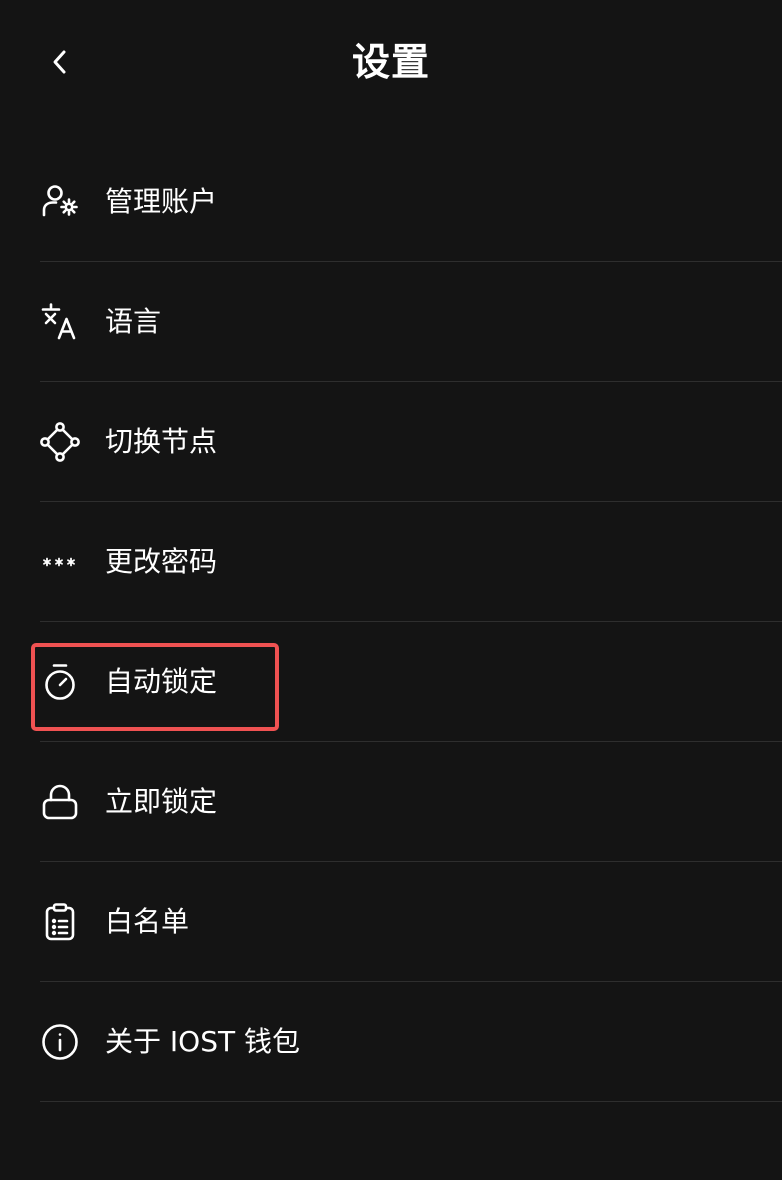 This screenshot has height=1180, width=782. I want to click on clipboard-list-icon, so click(60, 922).